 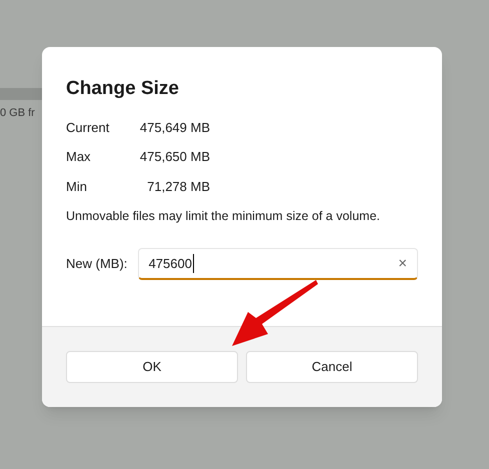 What do you see at coordinates (123, 89) in the screenshot?
I see `dialog-title: Change Size` at bounding box center [123, 89].